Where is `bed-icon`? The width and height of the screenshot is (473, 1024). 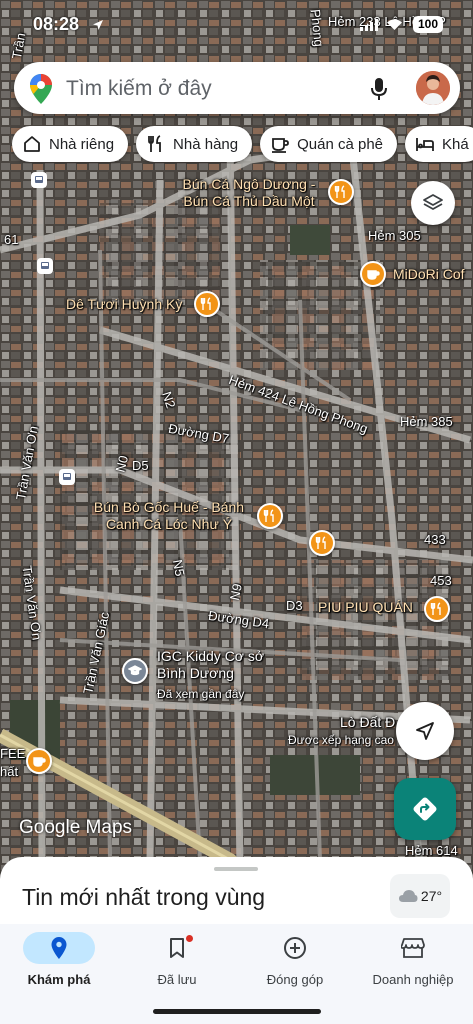
bed-icon is located at coordinates (425, 144).